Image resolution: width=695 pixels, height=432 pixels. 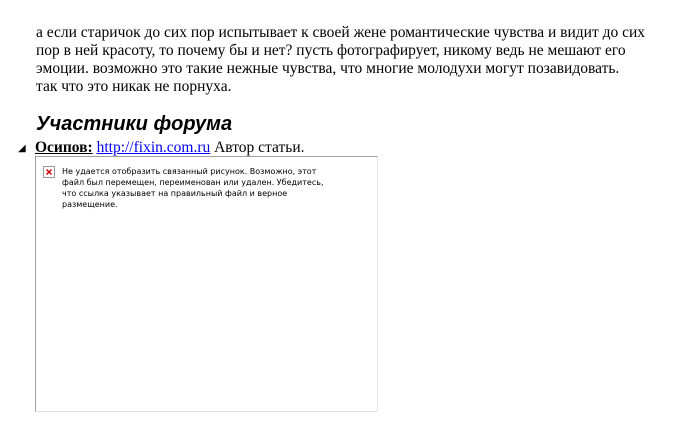 What do you see at coordinates (257, 147) in the screenshot?
I see `participant-note: Автор статьи.` at bounding box center [257, 147].